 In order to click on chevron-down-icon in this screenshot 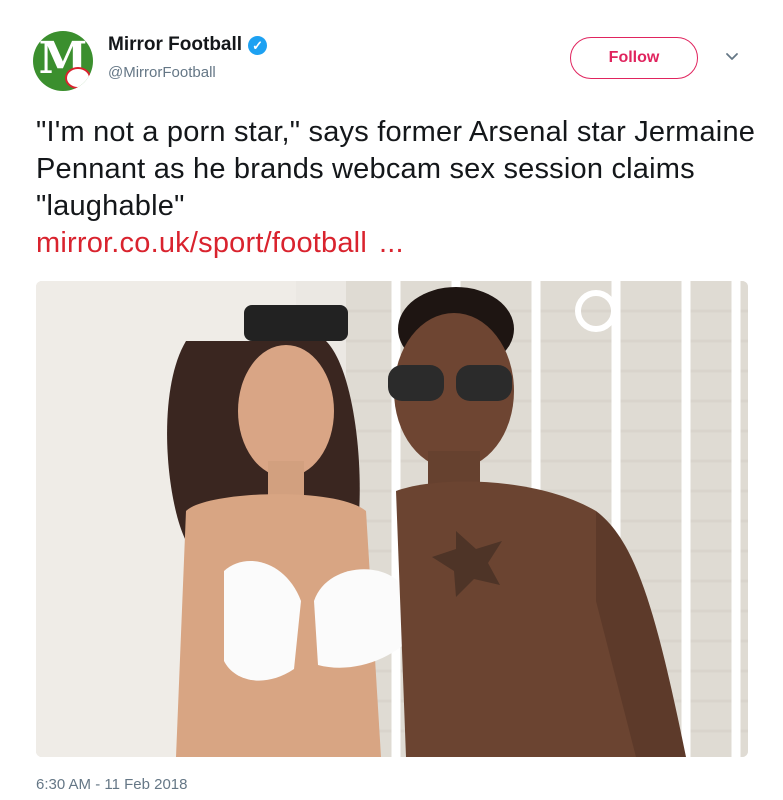, I will do `click(732, 56)`.